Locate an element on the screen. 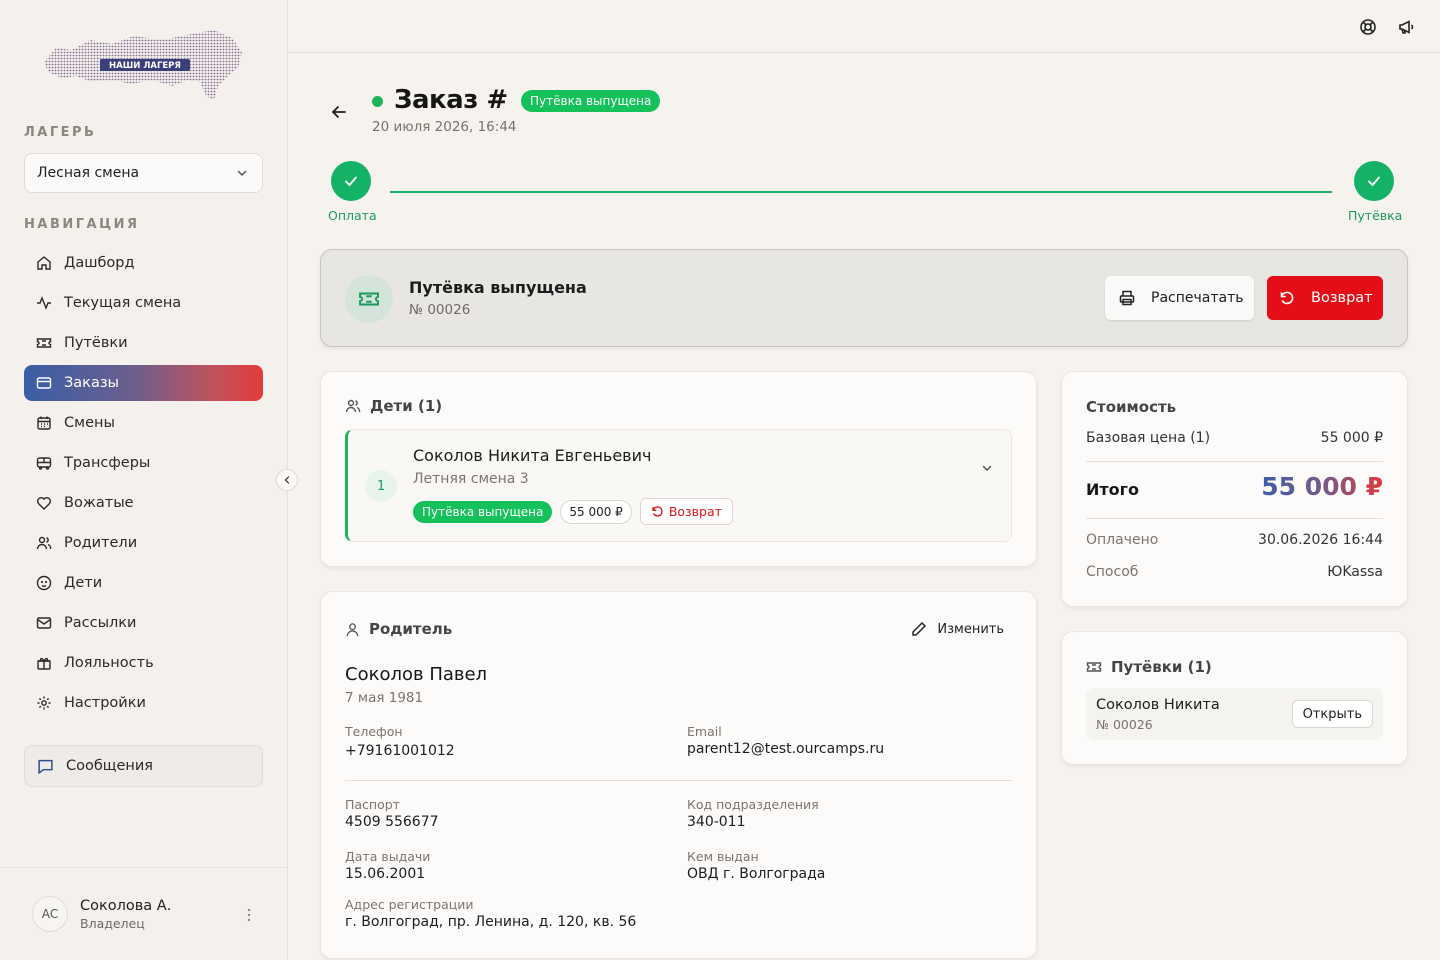  child-index: 1 is located at coordinates (381, 486).